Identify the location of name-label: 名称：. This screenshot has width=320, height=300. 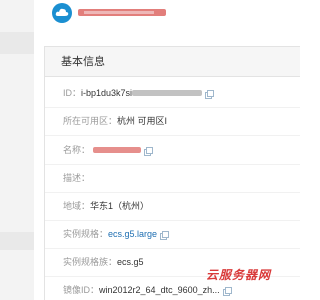
(77, 150).